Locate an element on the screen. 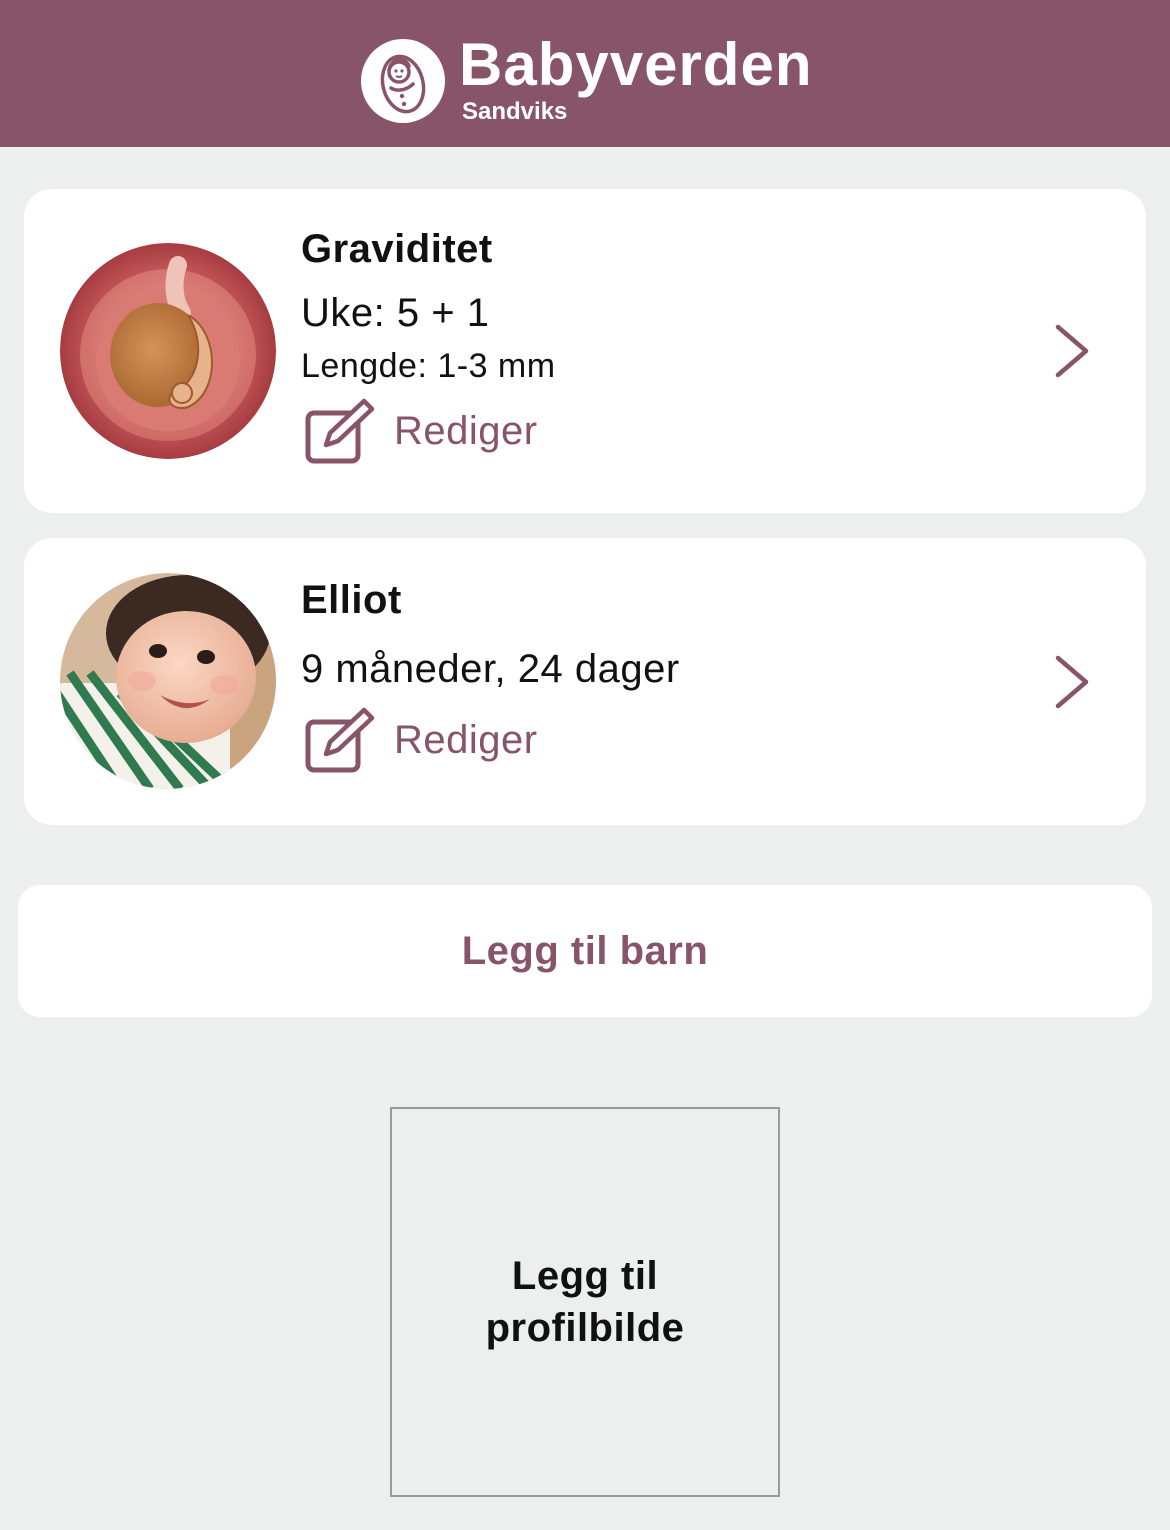 The image size is (1170, 1530). app-header: Babyverden Sandviks is located at coordinates (585, 73).